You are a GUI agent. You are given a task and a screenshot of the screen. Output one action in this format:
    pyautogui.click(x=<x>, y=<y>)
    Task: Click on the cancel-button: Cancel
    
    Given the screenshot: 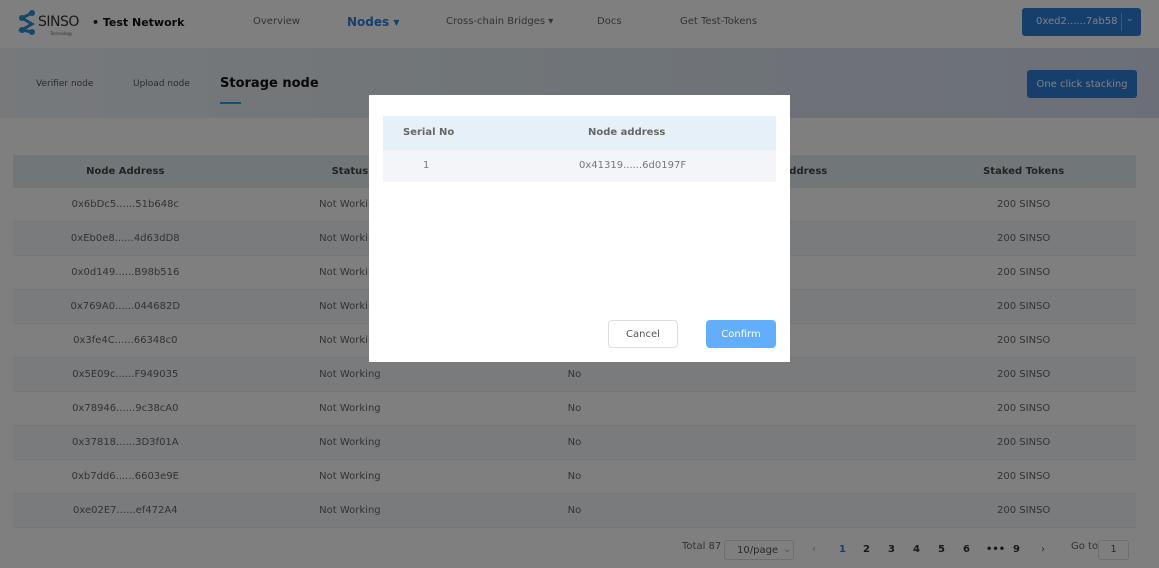 What is the action you would take?
    pyautogui.click(x=643, y=334)
    